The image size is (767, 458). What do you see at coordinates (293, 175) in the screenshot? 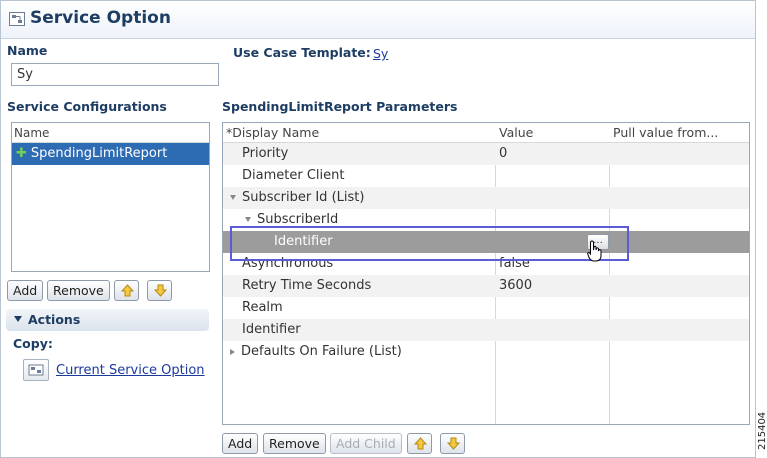
I see `param-name: Diameter Client` at bounding box center [293, 175].